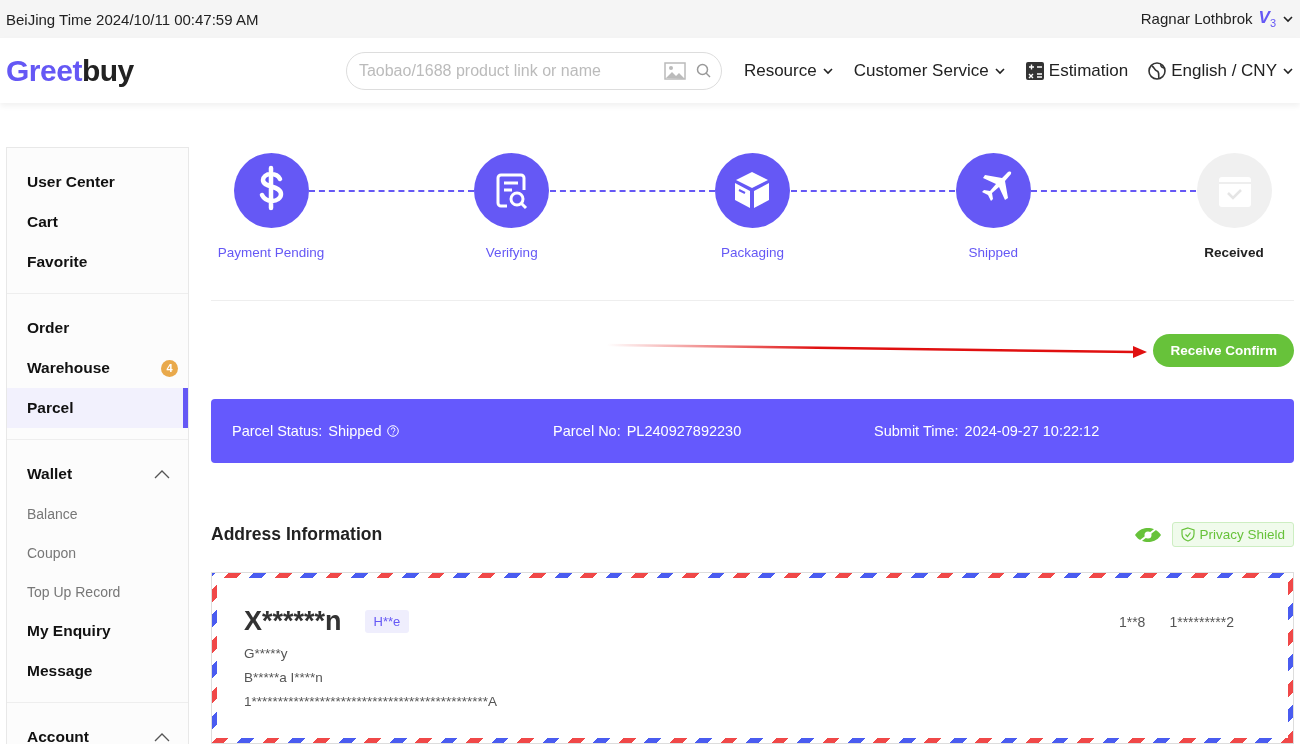 This screenshot has height=744, width=1300. What do you see at coordinates (1132, 621) in the screenshot?
I see `phone-code: 1**8` at bounding box center [1132, 621].